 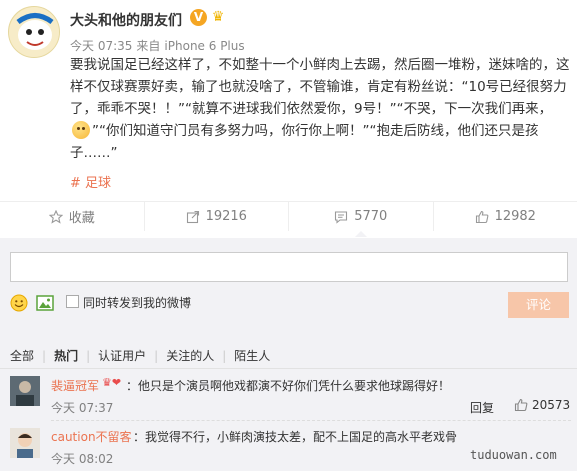 What do you see at coordinates (66, 355) in the screenshot?
I see `filter-hot: 热门` at bounding box center [66, 355].